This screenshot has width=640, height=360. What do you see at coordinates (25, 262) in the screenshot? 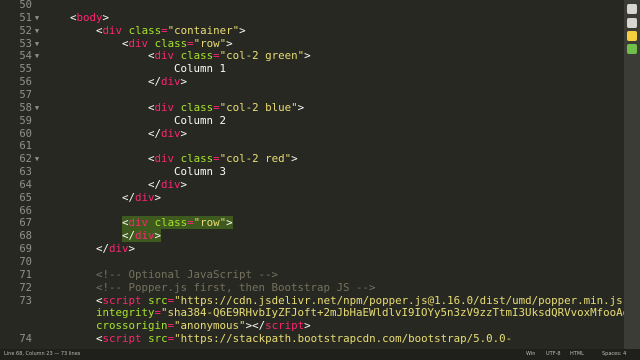
I see `line-number: 70` at bounding box center [25, 262].